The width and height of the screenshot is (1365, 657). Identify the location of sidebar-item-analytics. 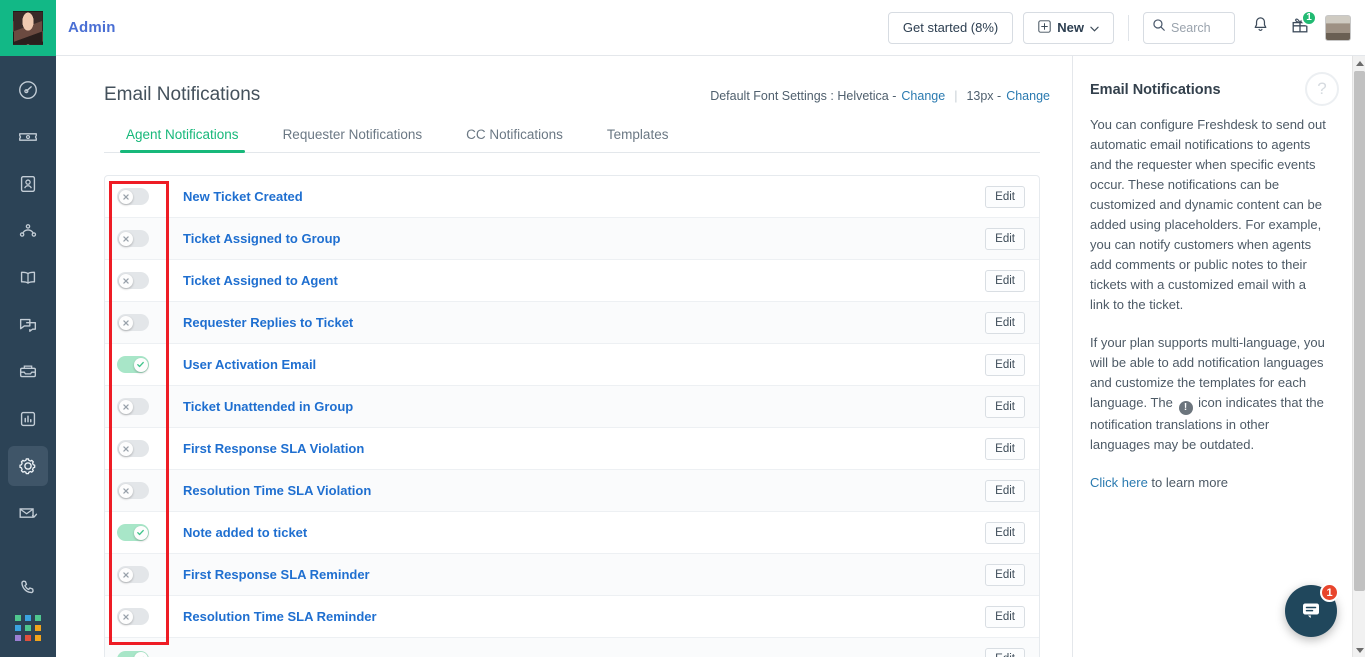
(28, 419).